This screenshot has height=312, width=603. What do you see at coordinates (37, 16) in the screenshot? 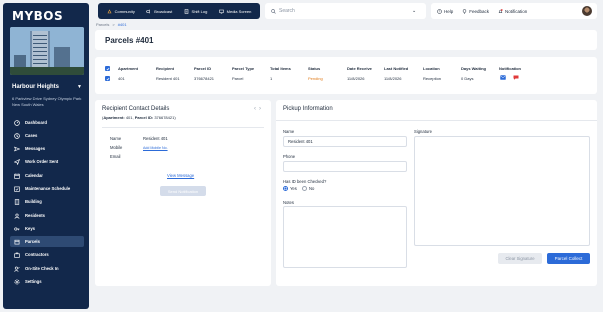
I see `mybos-logo: MYBOS` at bounding box center [37, 16].